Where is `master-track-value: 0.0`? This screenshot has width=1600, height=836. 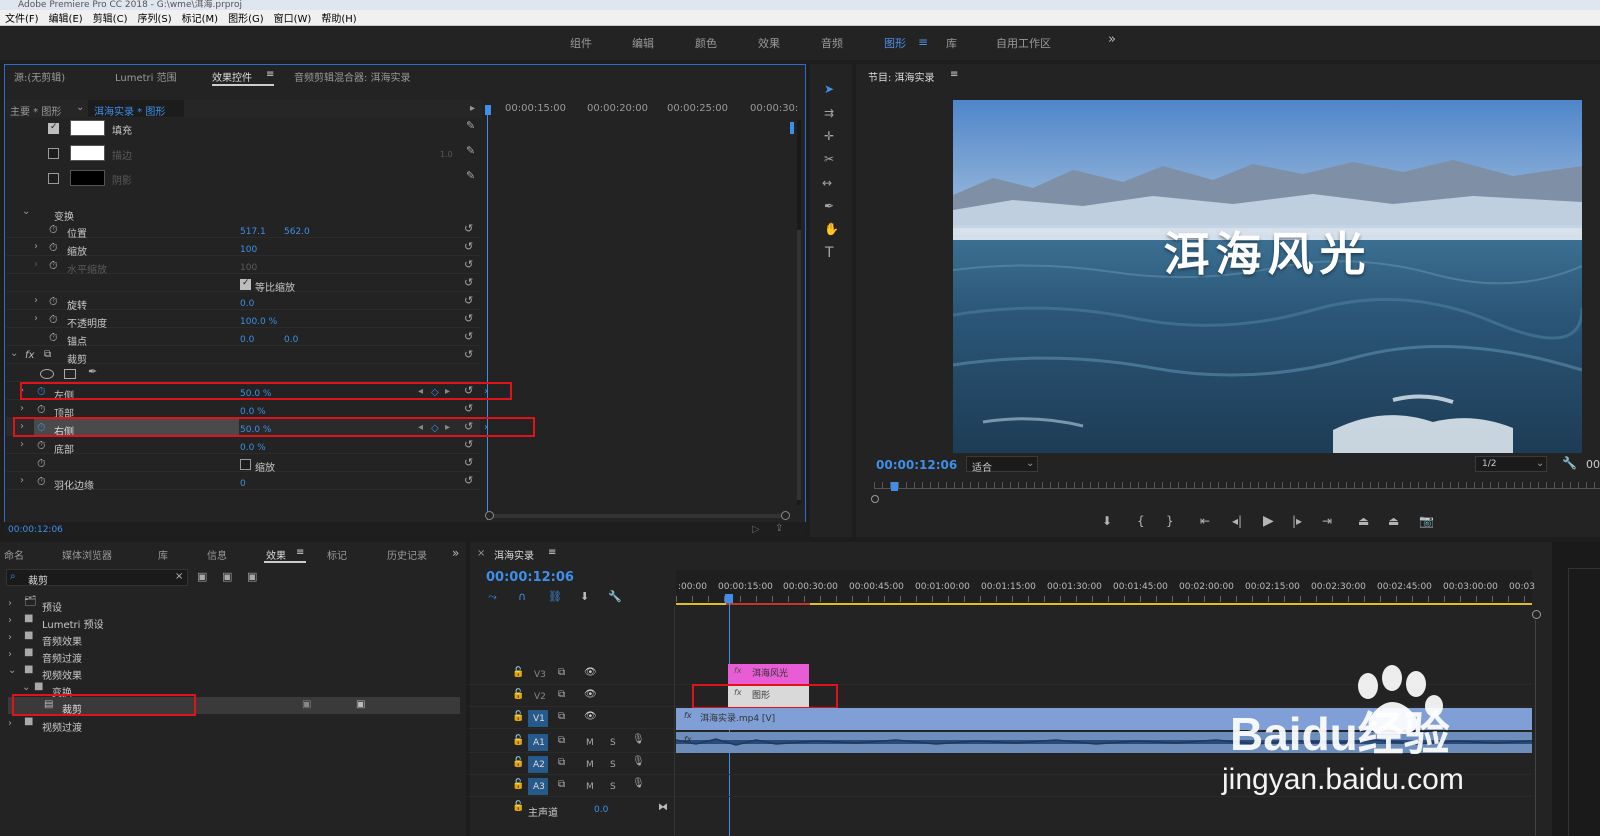
master-track-value: 0.0 is located at coordinates (601, 810).